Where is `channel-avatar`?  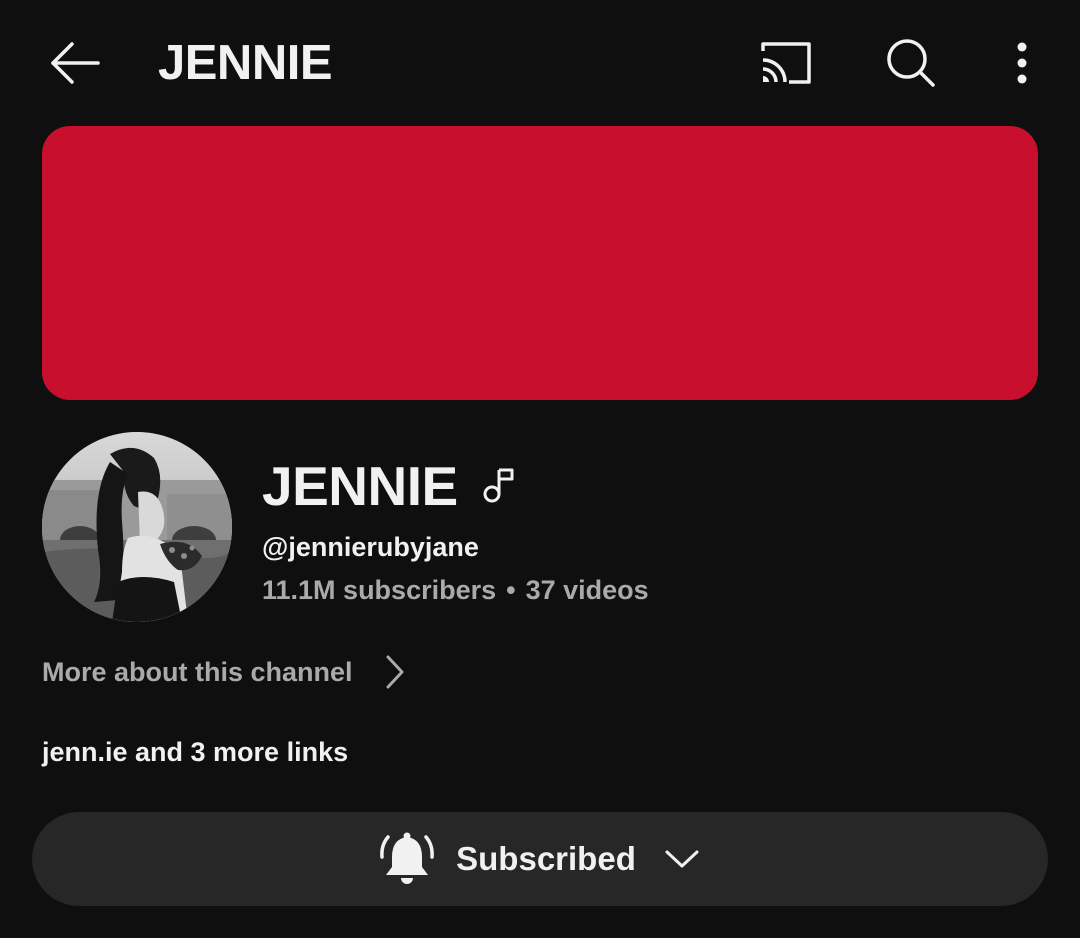 channel-avatar is located at coordinates (137, 527).